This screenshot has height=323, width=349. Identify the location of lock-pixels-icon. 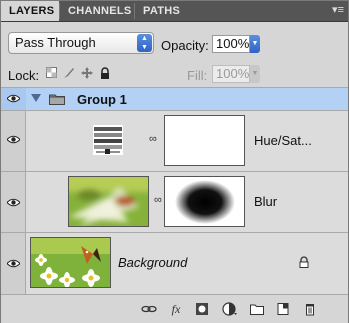
(69, 73).